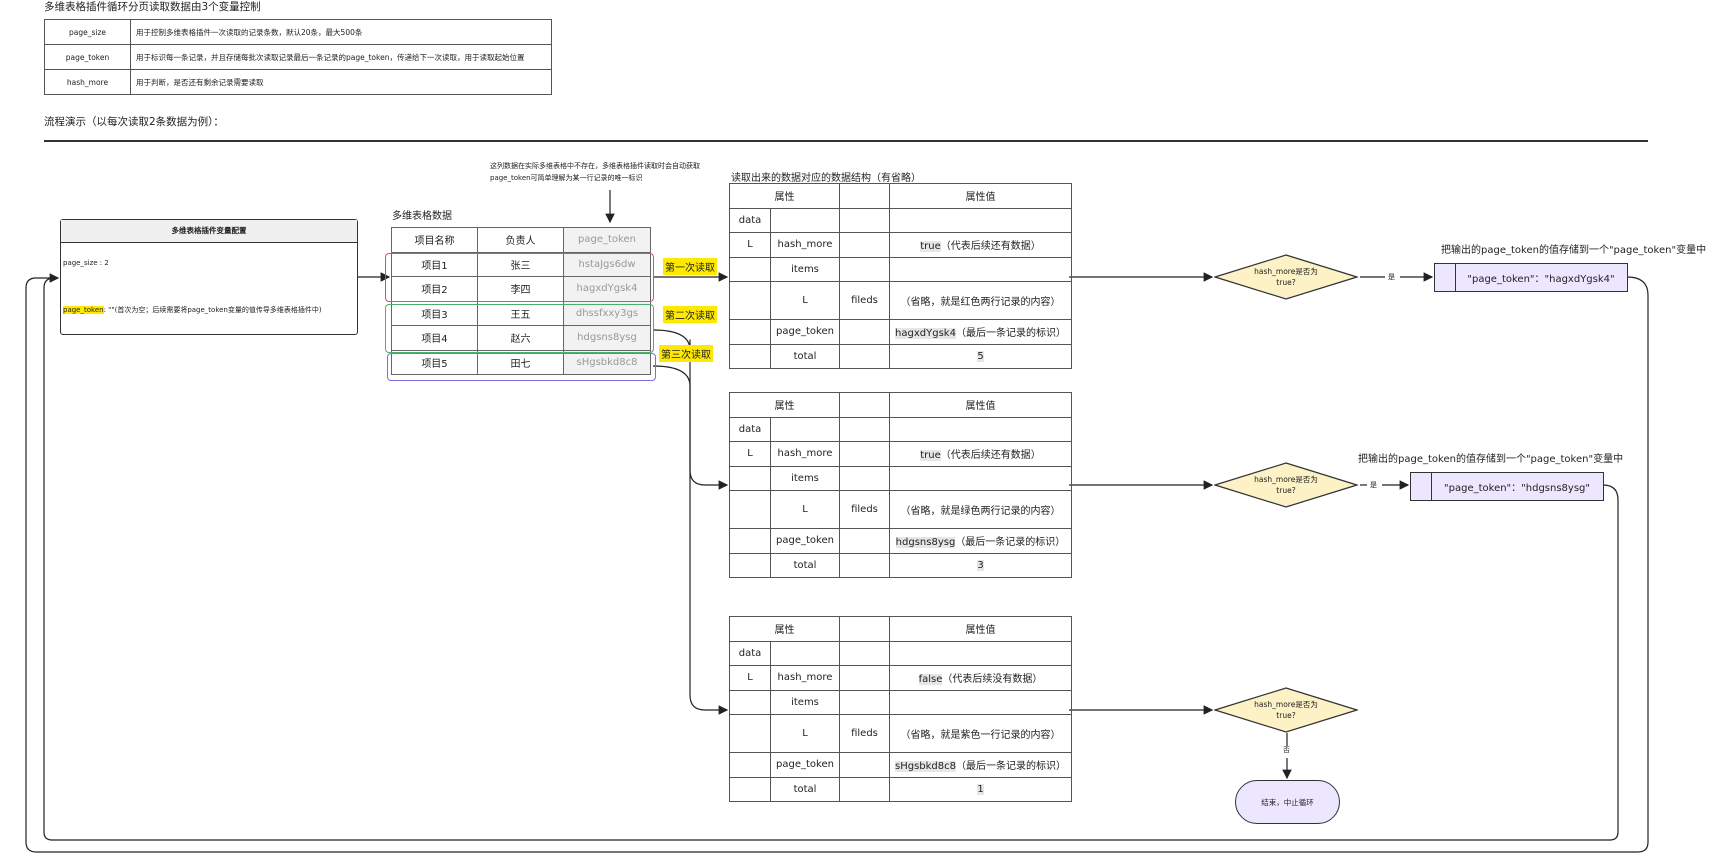 This screenshot has width=1719, height=857. I want to click on note-line-2: page_token可简单理解为某一行记录的唯一标识, so click(566, 178).